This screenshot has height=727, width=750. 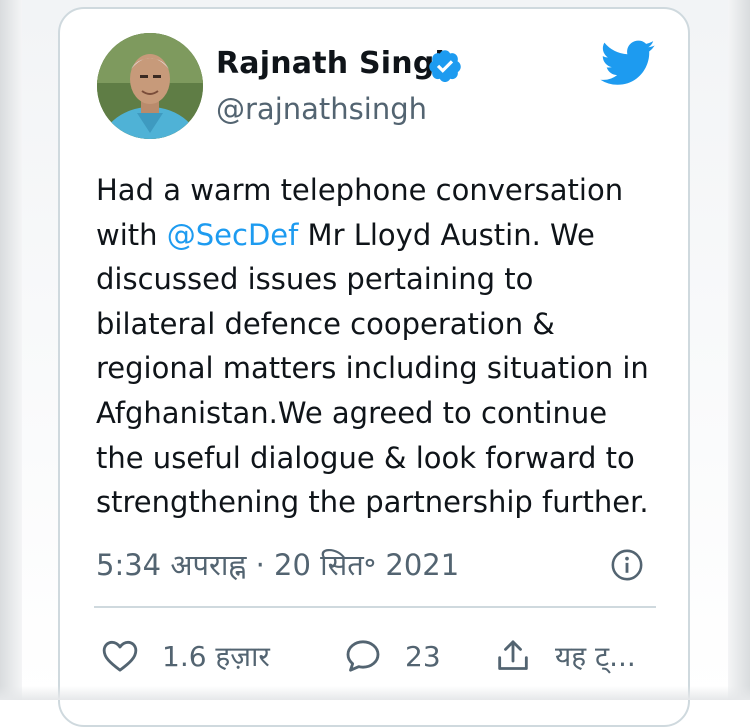 What do you see at coordinates (360, 190) in the screenshot?
I see `tweet-line: Had a warm telephone conversation` at bounding box center [360, 190].